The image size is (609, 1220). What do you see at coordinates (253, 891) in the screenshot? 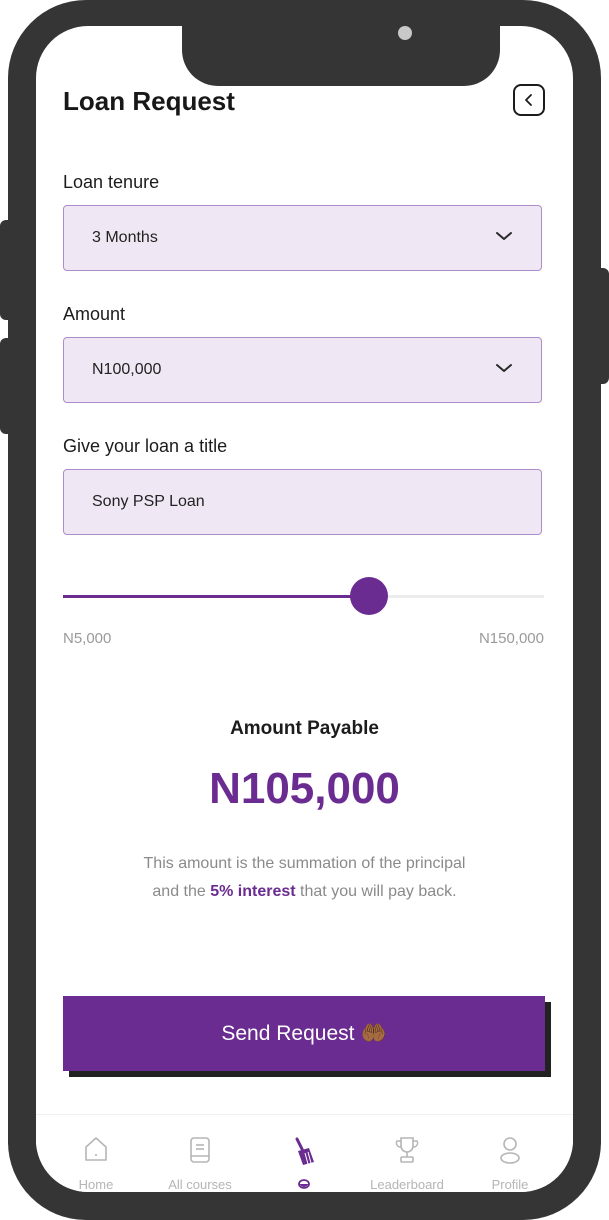
I see `interest-highlight: 5% interest` at bounding box center [253, 891].